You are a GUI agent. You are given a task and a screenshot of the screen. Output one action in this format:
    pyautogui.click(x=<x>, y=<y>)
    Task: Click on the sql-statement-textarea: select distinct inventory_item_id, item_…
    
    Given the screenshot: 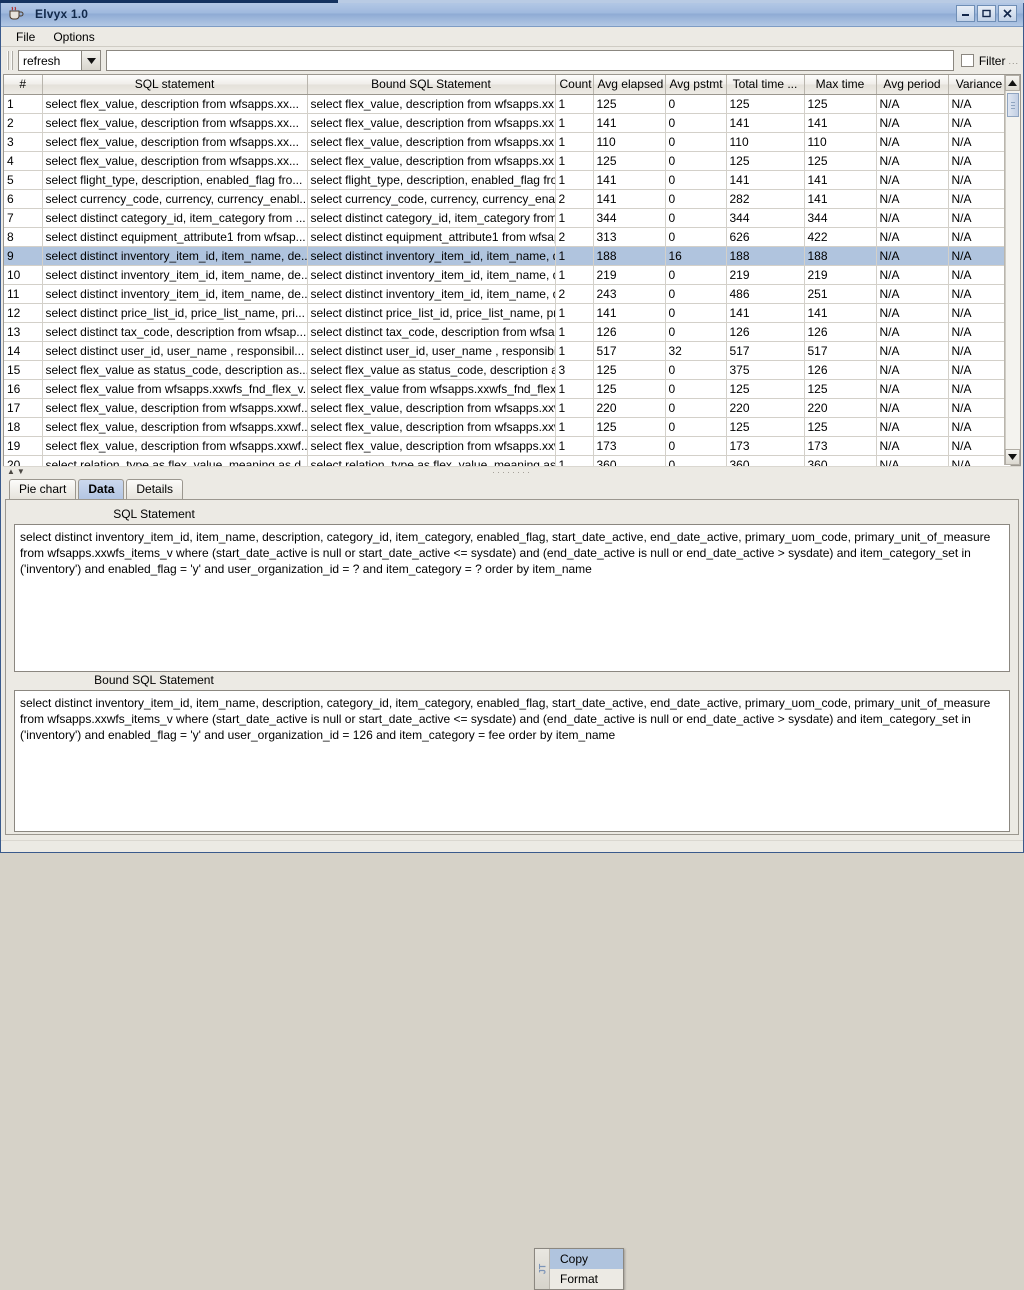 What is the action you would take?
    pyautogui.click(x=512, y=598)
    